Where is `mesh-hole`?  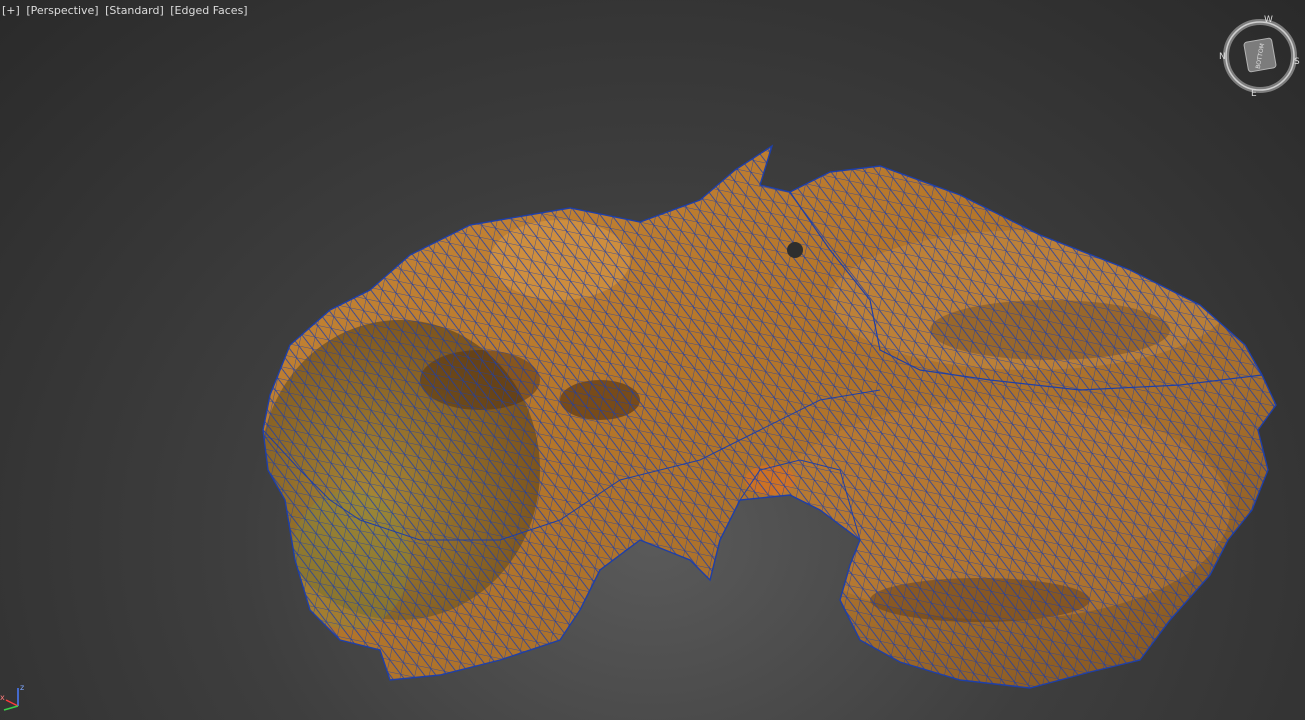
mesh-hole is located at coordinates (795, 250).